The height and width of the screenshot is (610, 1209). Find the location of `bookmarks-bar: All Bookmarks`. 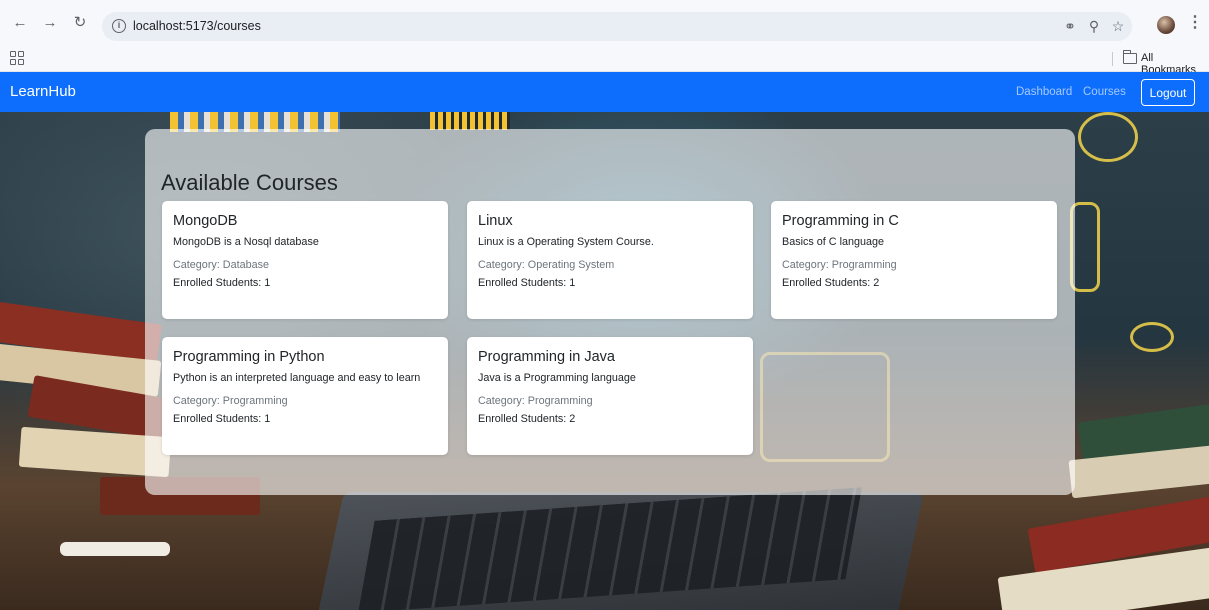

bookmarks-bar: All Bookmarks is located at coordinates (604, 61).